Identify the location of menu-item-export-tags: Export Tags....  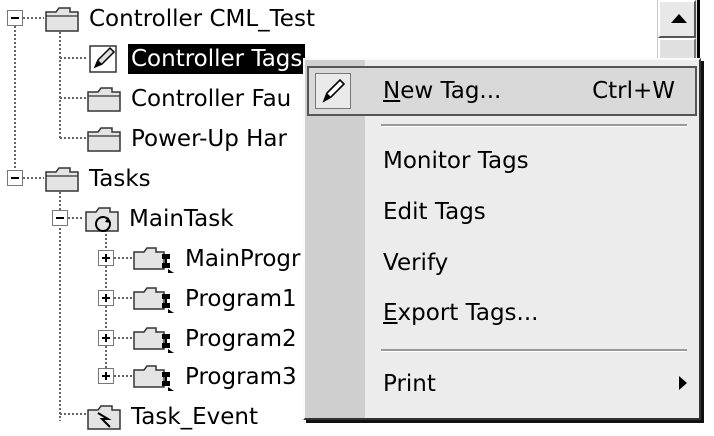
(502, 313).